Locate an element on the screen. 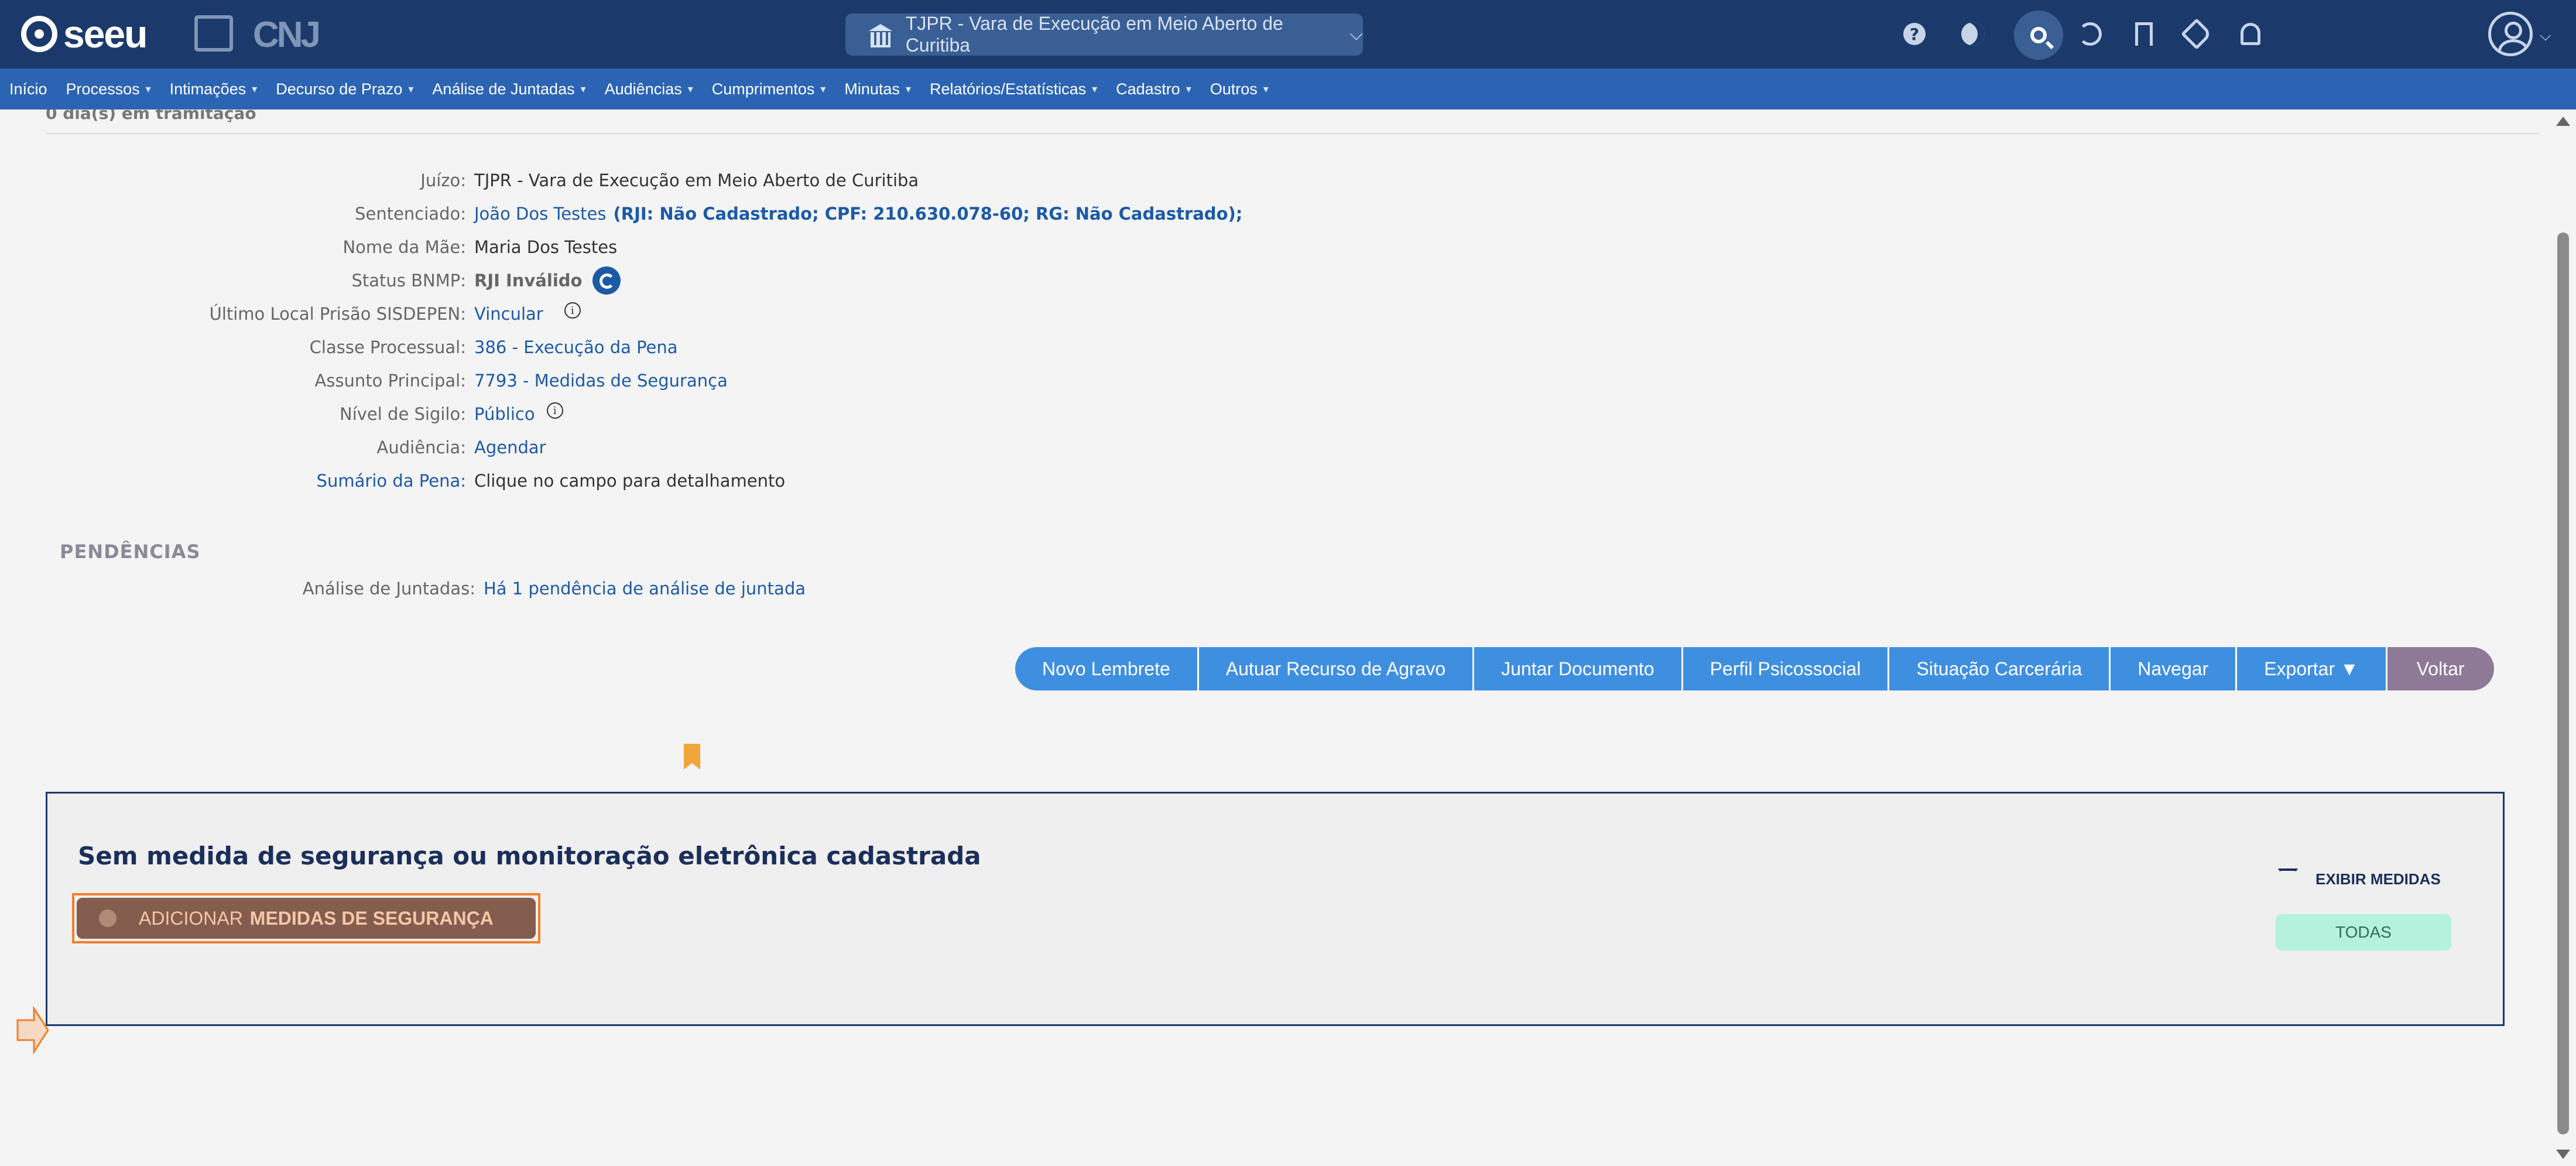  menu-item-7: Minutas ▾ is located at coordinates (877, 89).